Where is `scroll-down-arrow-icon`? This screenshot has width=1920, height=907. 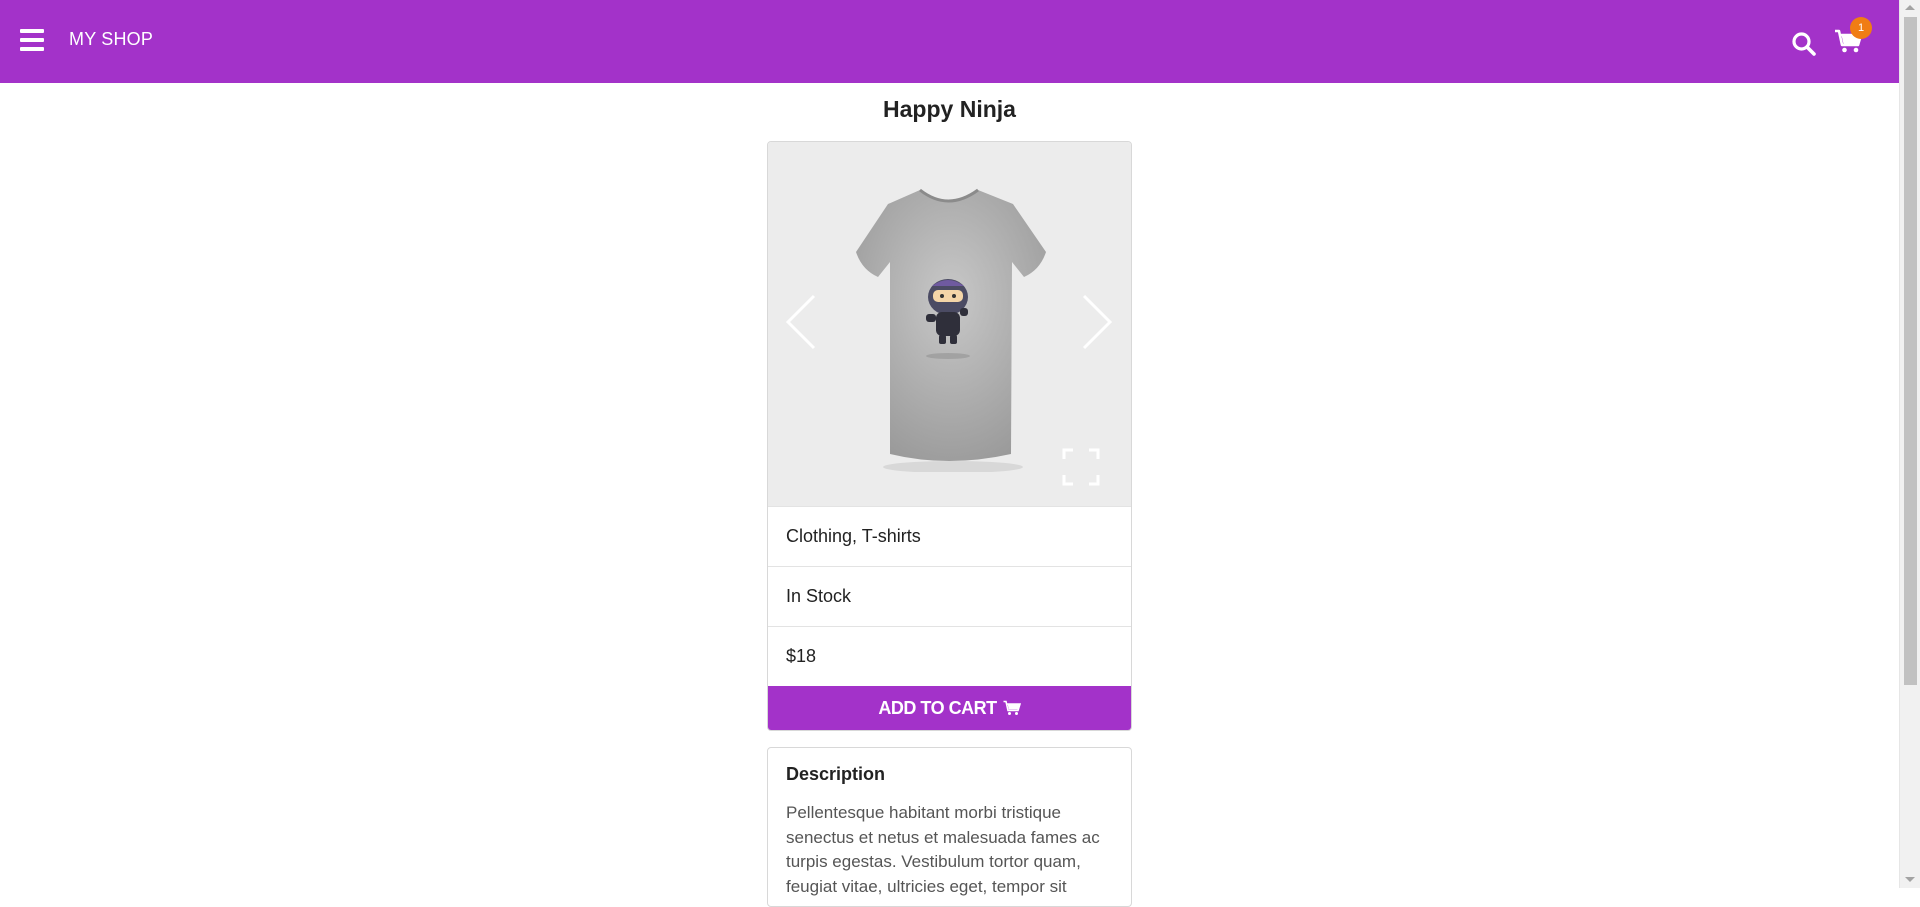 scroll-down-arrow-icon is located at coordinates (1910, 879).